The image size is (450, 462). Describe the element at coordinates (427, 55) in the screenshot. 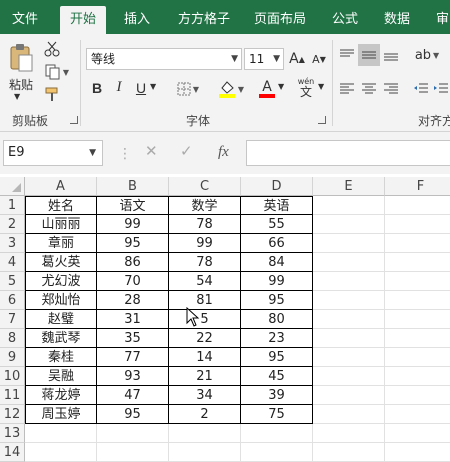

I see `orientation-icon: ab ▼` at that location.